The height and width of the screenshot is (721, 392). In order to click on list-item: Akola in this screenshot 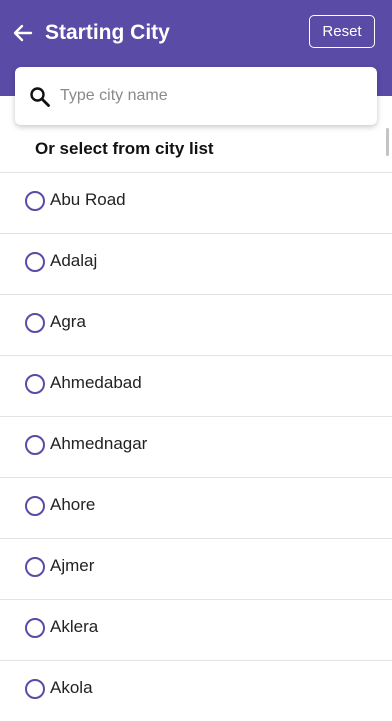, I will do `click(196, 690)`.